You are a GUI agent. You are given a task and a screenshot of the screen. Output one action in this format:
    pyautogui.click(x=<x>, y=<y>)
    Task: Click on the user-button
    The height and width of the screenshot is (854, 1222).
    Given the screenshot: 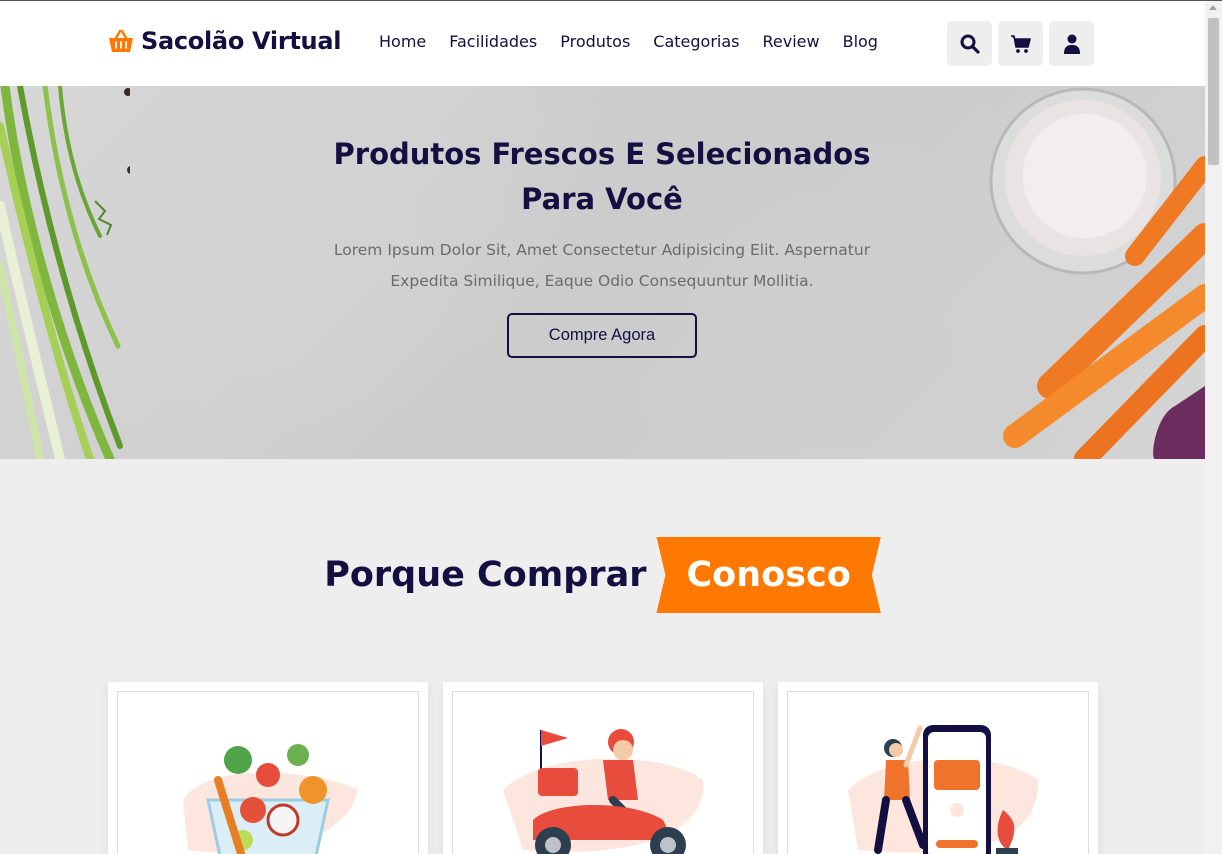 What is the action you would take?
    pyautogui.click(x=1071, y=43)
    